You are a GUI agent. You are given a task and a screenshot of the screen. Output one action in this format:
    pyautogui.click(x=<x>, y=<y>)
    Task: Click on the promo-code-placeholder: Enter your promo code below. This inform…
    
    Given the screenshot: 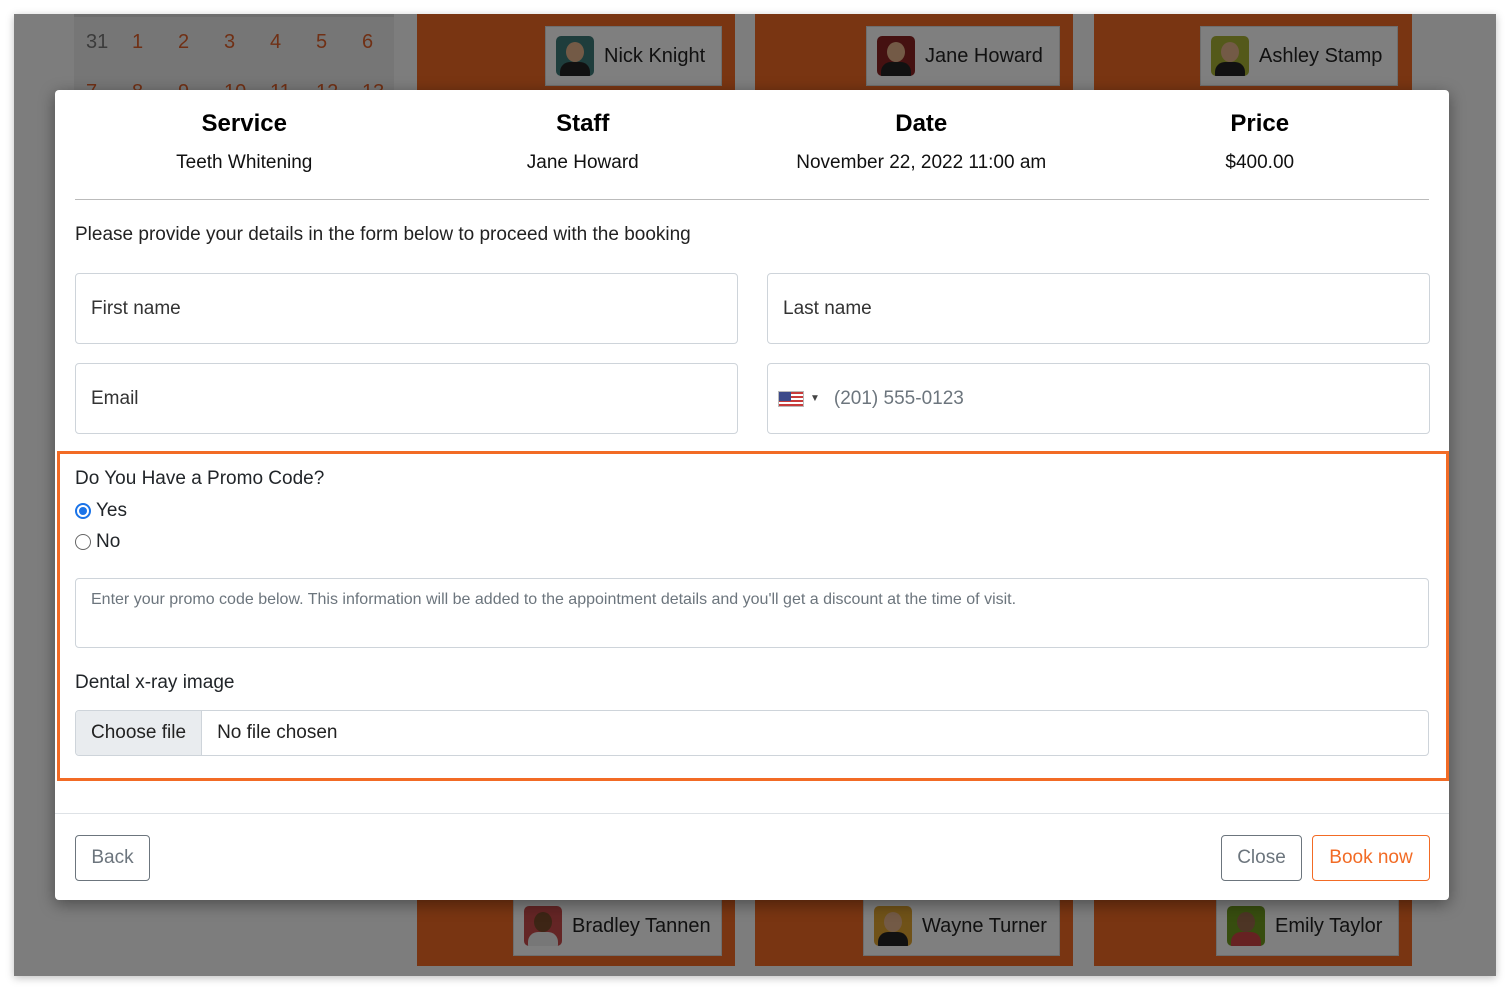 What is the action you would take?
    pyautogui.click(x=554, y=599)
    